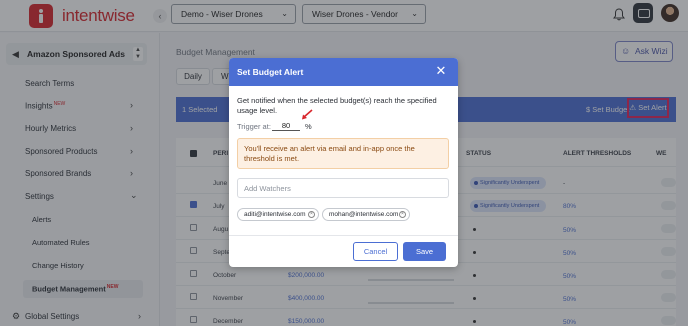 The height and width of the screenshot is (326, 688). I want to click on watcher-email: mohan@intentwise.com, so click(364, 214).